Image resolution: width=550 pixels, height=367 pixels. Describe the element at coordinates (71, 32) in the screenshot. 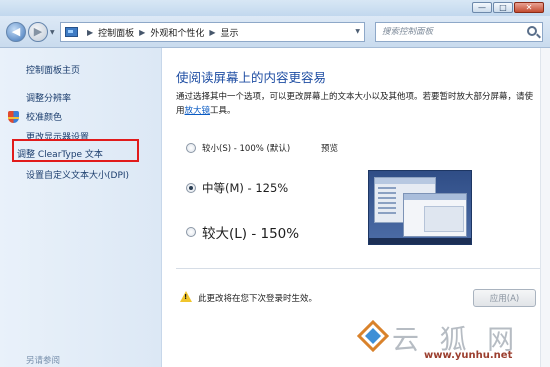

I see `control-panel-icon` at that location.